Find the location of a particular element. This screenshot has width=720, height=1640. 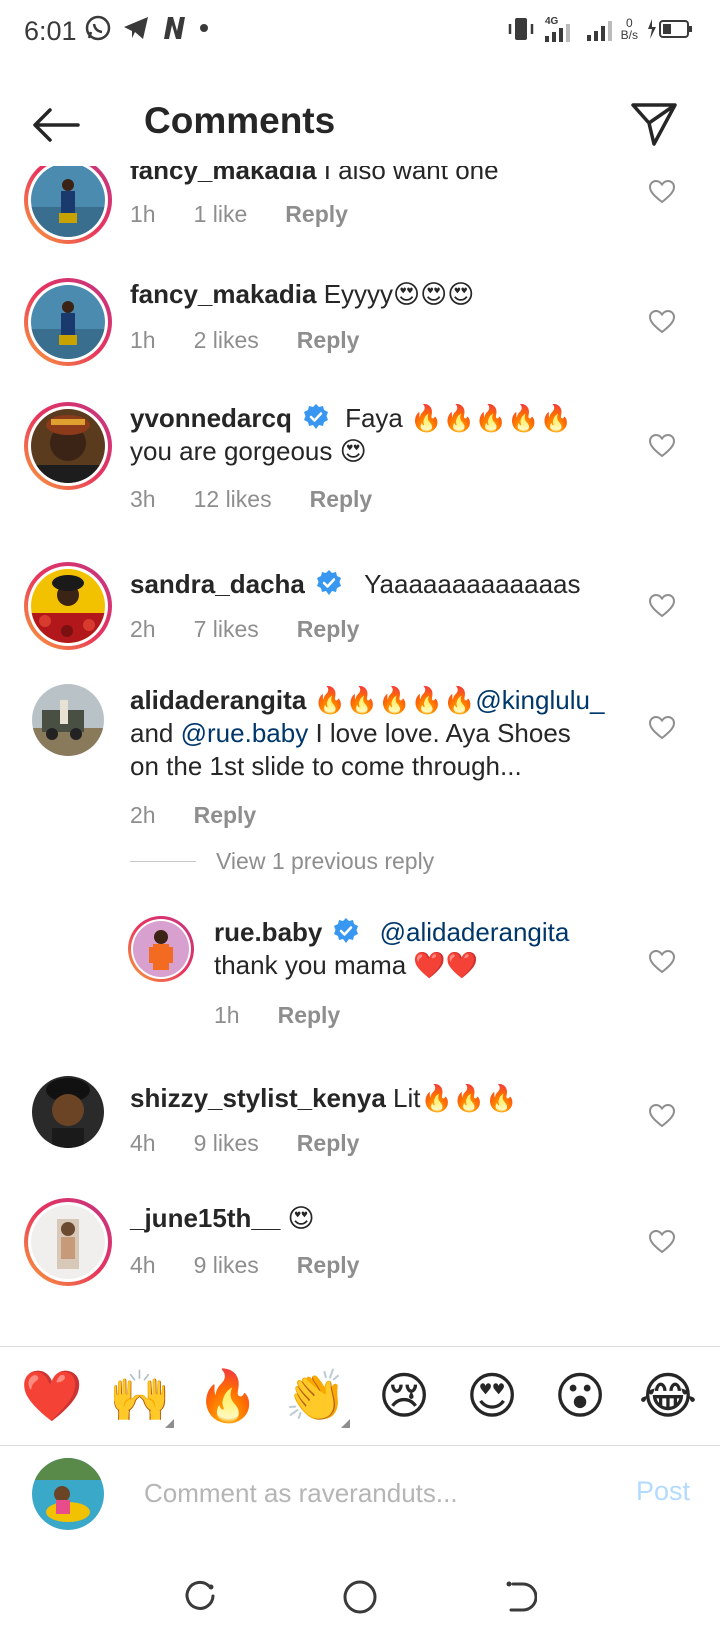

dot-icon is located at coordinates (204, 28).